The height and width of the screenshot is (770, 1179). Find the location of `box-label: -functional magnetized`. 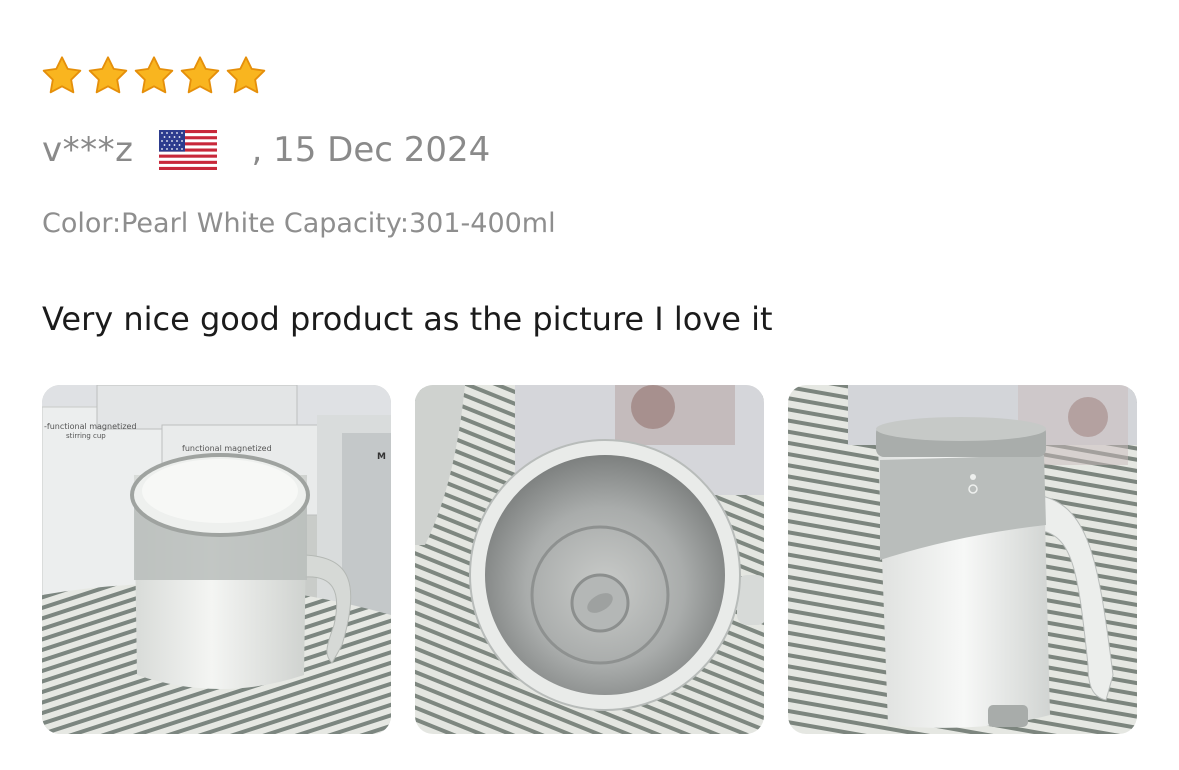

box-label: -functional magnetized is located at coordinates (90, 426).